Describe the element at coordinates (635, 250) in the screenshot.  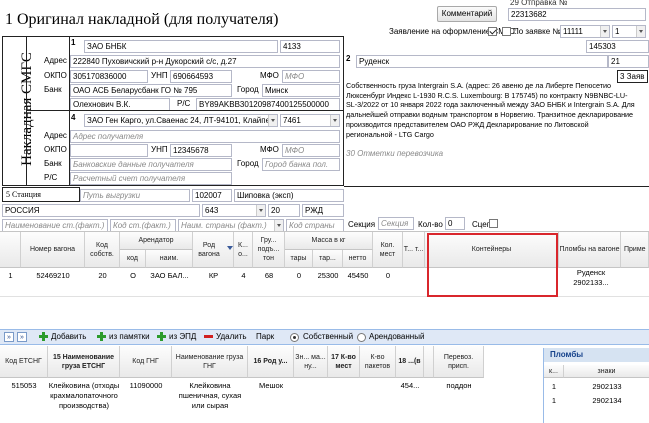
I see `col-note: Приме` at that location.